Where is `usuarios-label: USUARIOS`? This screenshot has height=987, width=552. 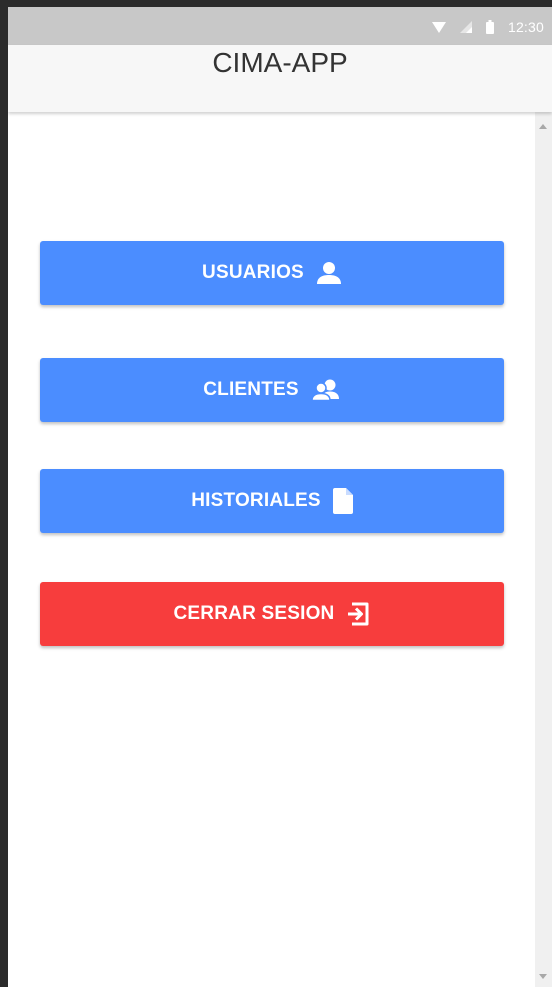 usuarios-label: USUARIOS is located at coordinates (253, 272).